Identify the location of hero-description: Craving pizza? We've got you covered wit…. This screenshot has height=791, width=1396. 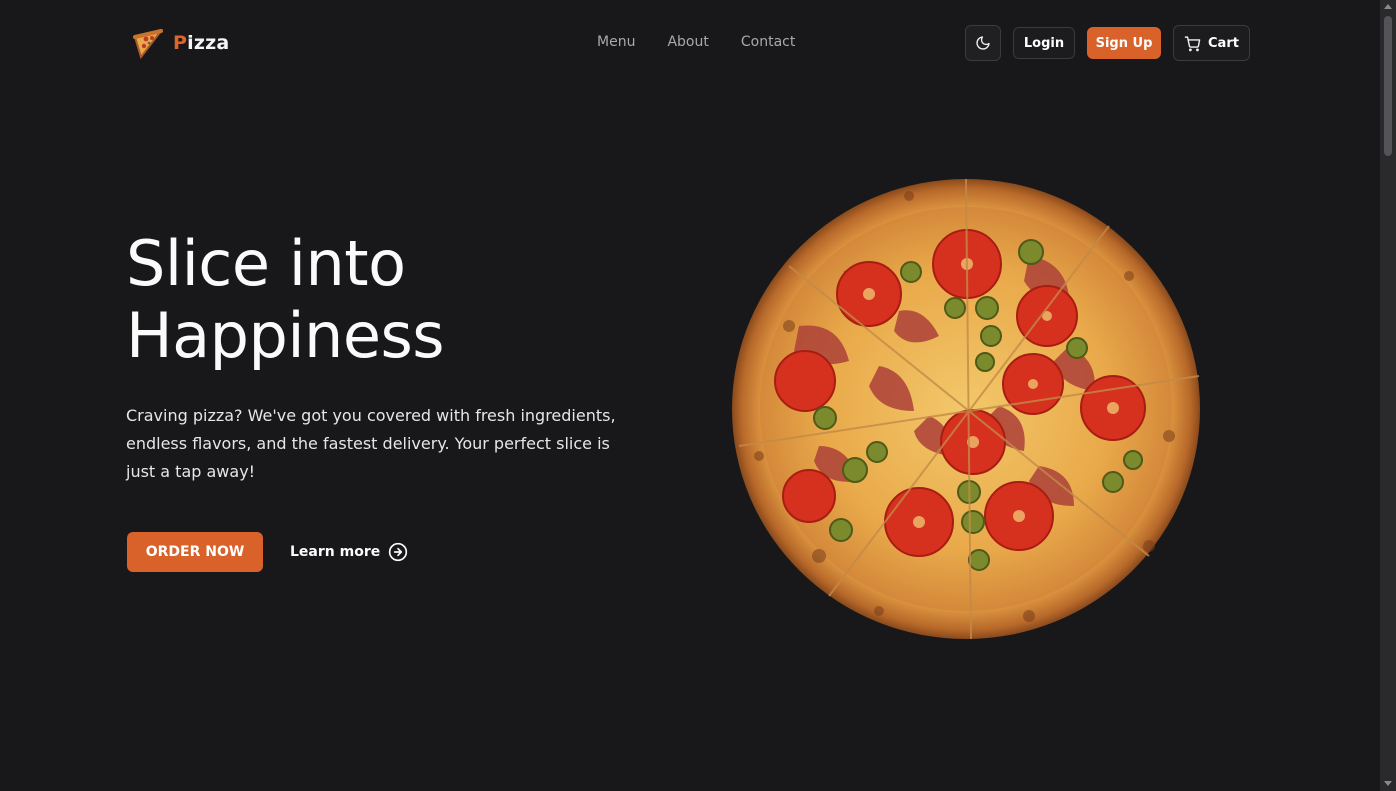
(371, 443).